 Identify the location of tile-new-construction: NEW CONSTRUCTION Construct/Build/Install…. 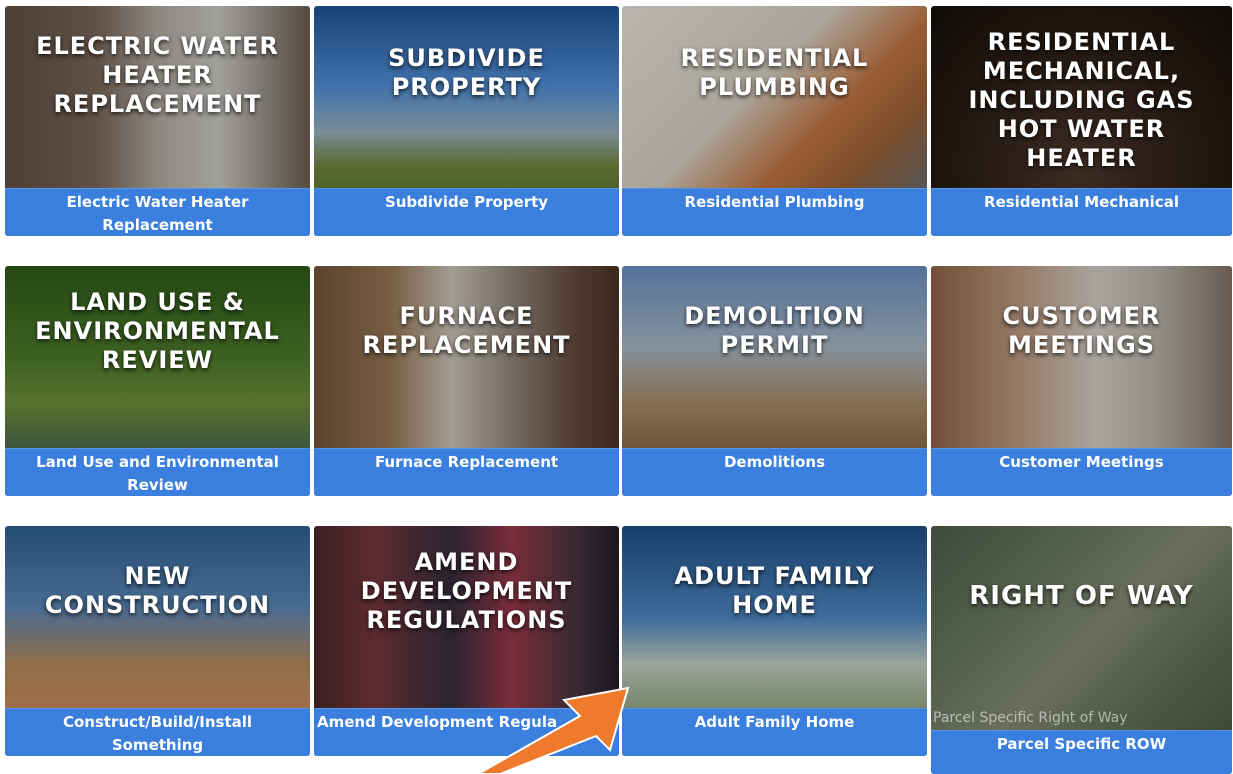
(157, 641).